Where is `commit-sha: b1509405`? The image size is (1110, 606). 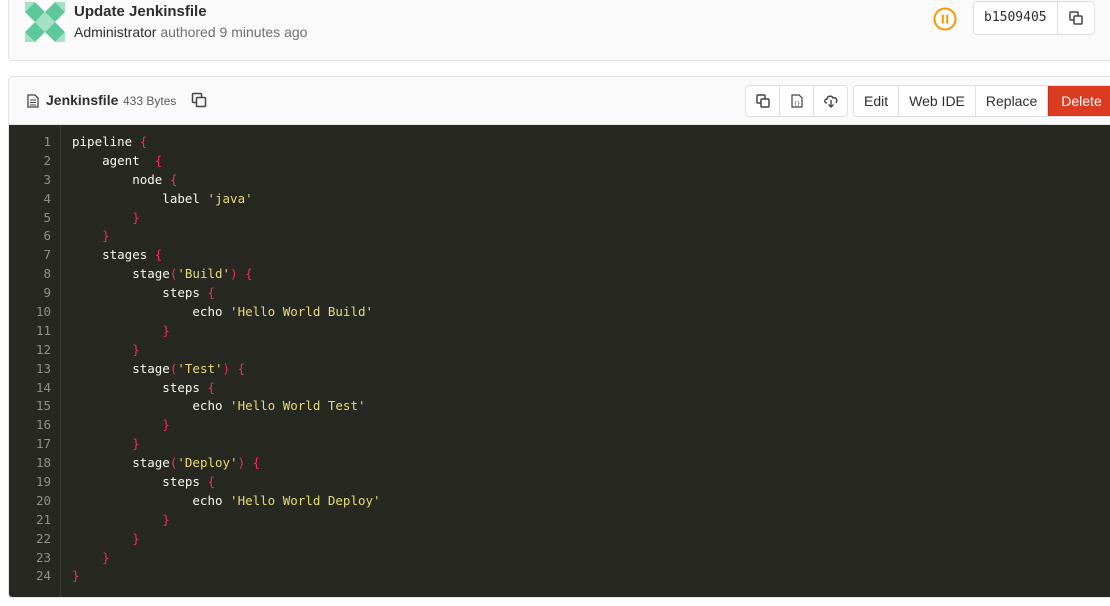
commit-sha: b1509405 is located at coordinates (1016, 18).